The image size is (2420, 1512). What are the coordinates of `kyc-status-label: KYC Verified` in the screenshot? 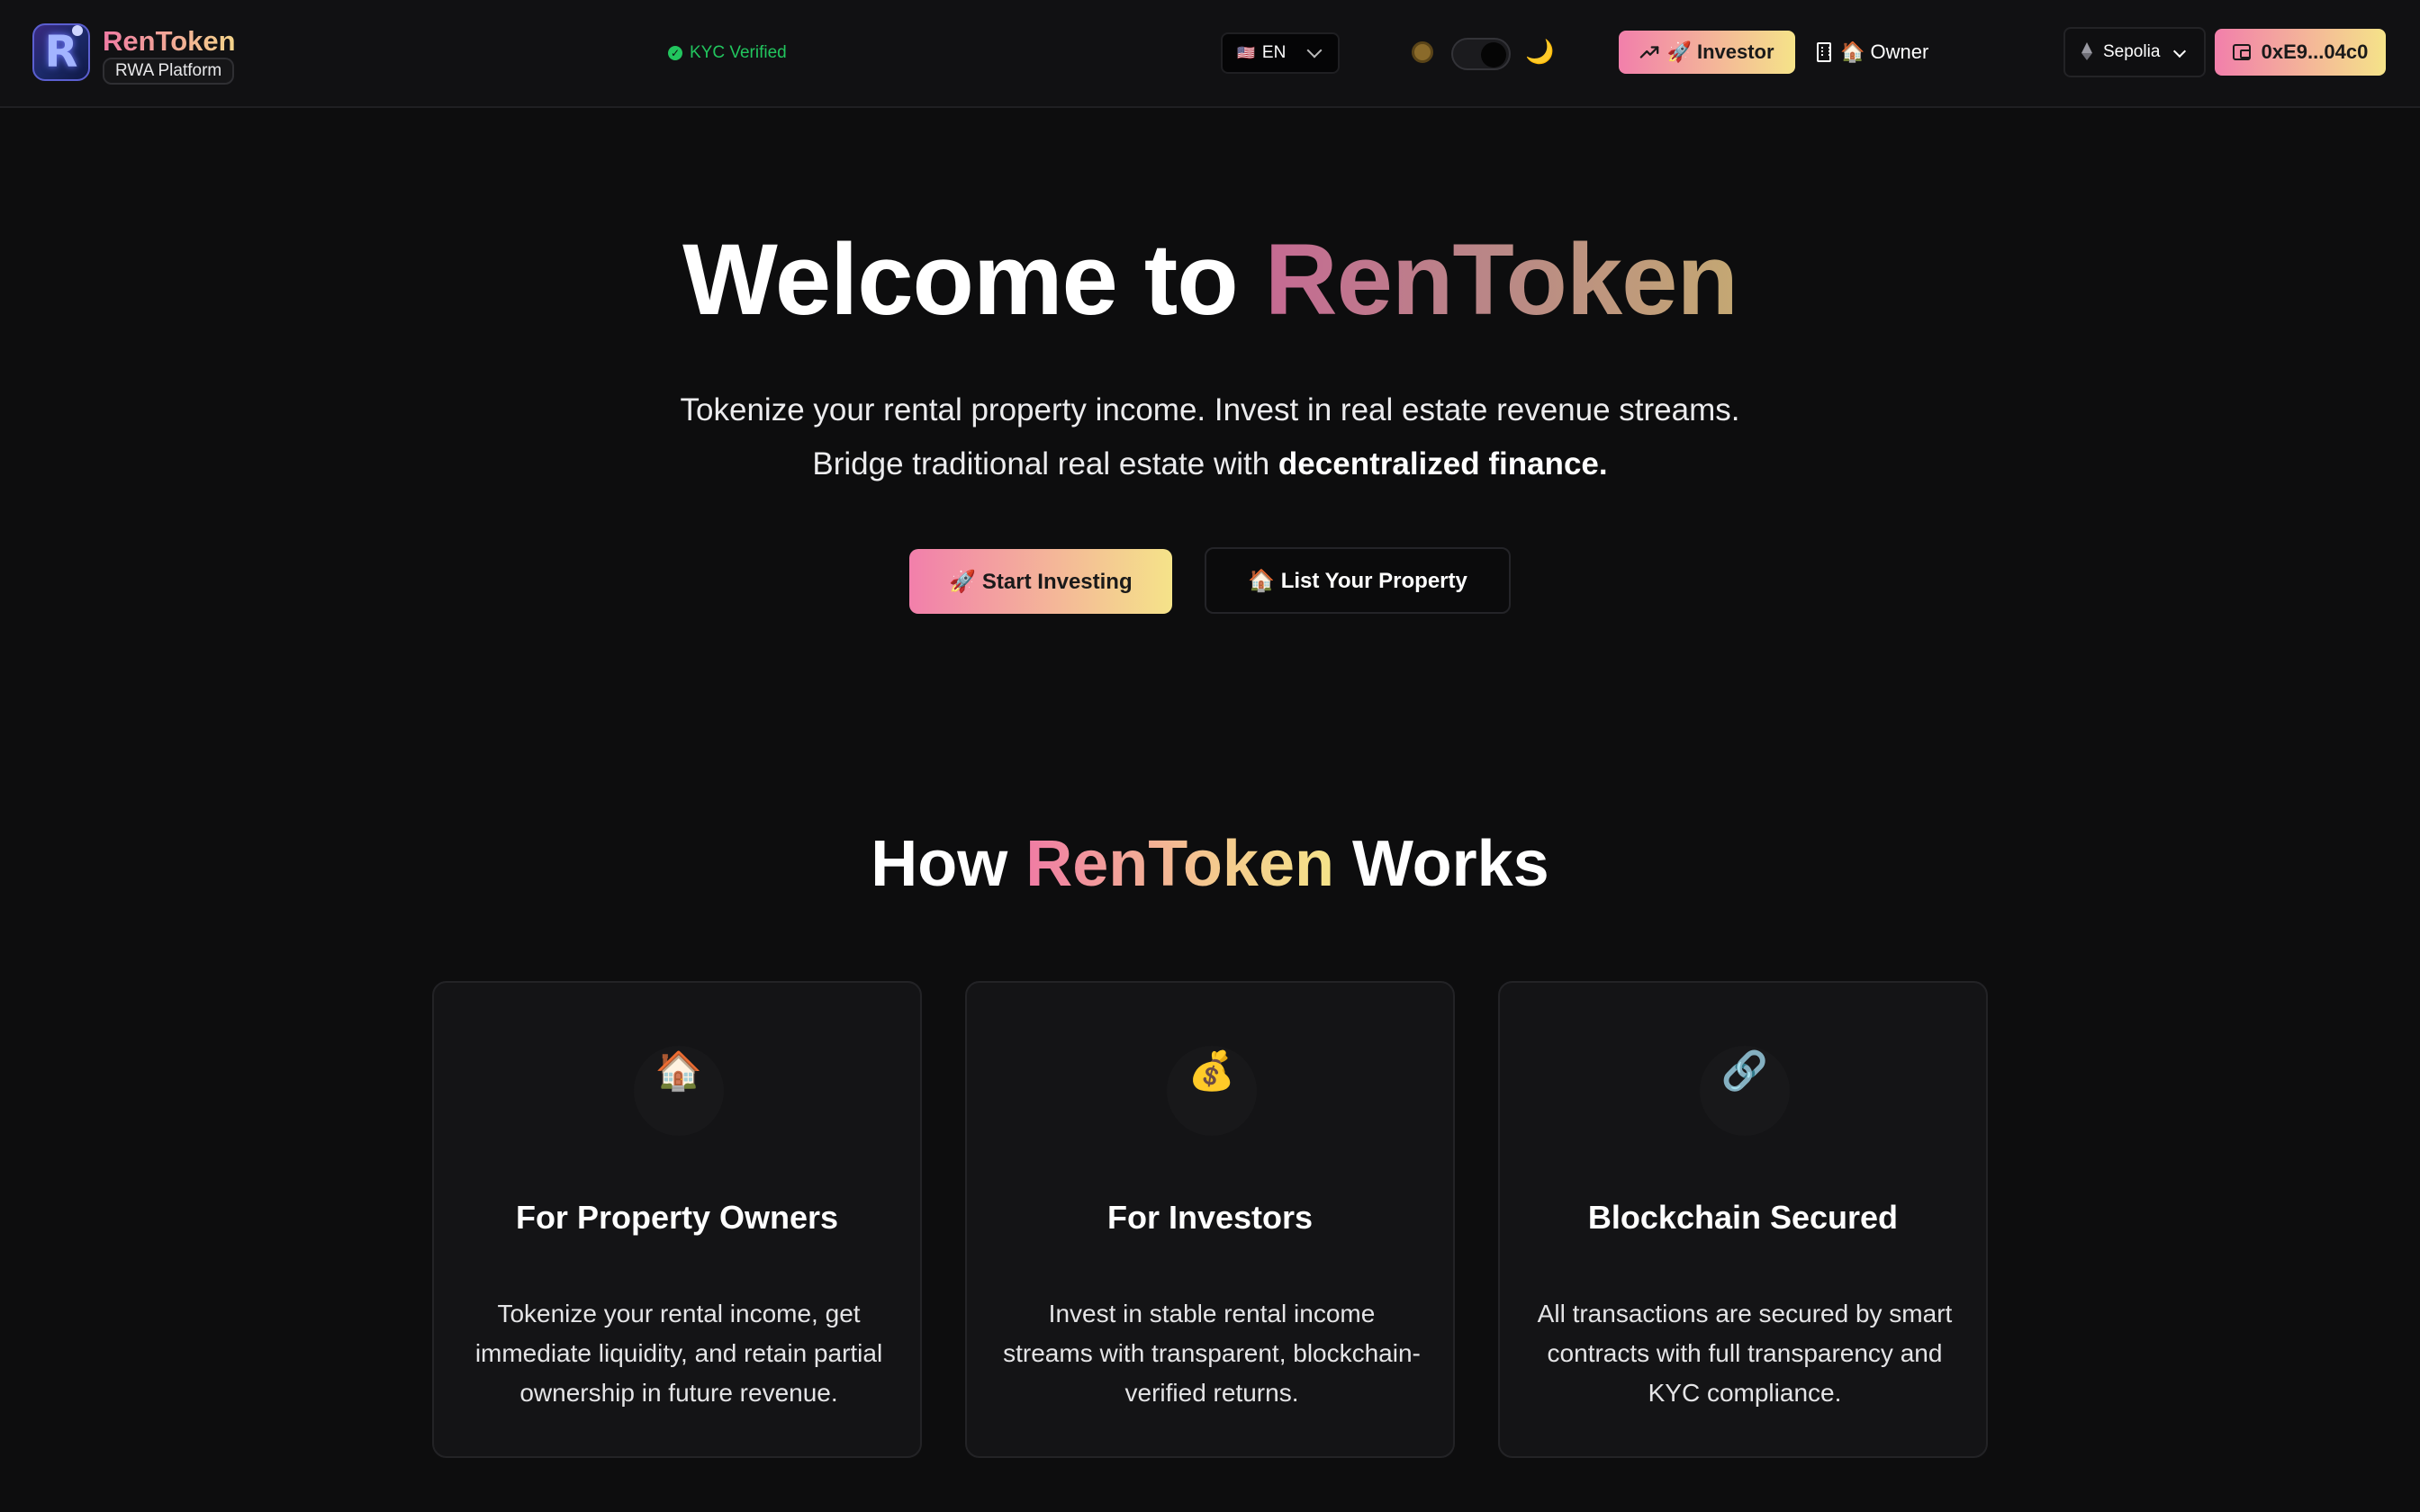 It's located at (738, 52).